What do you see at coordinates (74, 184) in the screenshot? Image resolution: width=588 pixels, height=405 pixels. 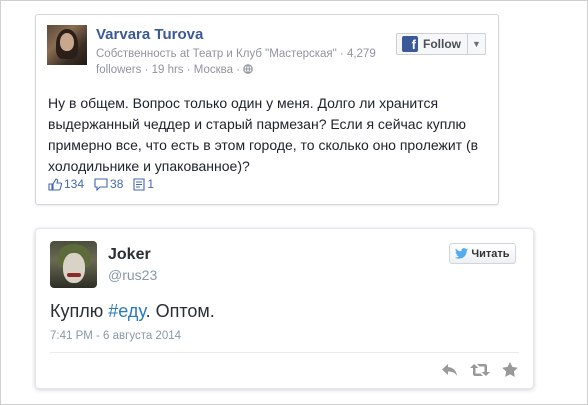 I see `likes-value: 134` at bounding box center [74, 184].